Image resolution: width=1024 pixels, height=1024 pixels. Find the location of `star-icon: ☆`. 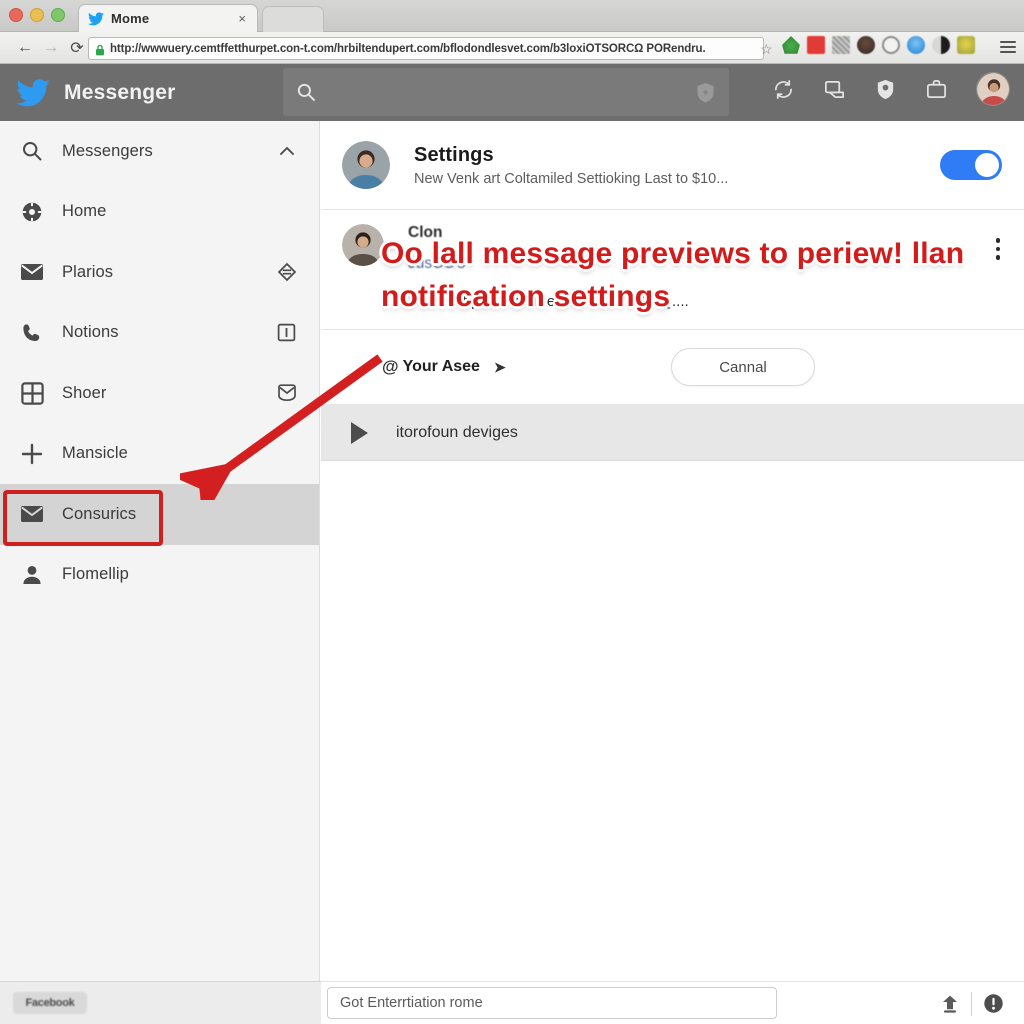

star-icon: ☆ is located at coordinates (766, 49).